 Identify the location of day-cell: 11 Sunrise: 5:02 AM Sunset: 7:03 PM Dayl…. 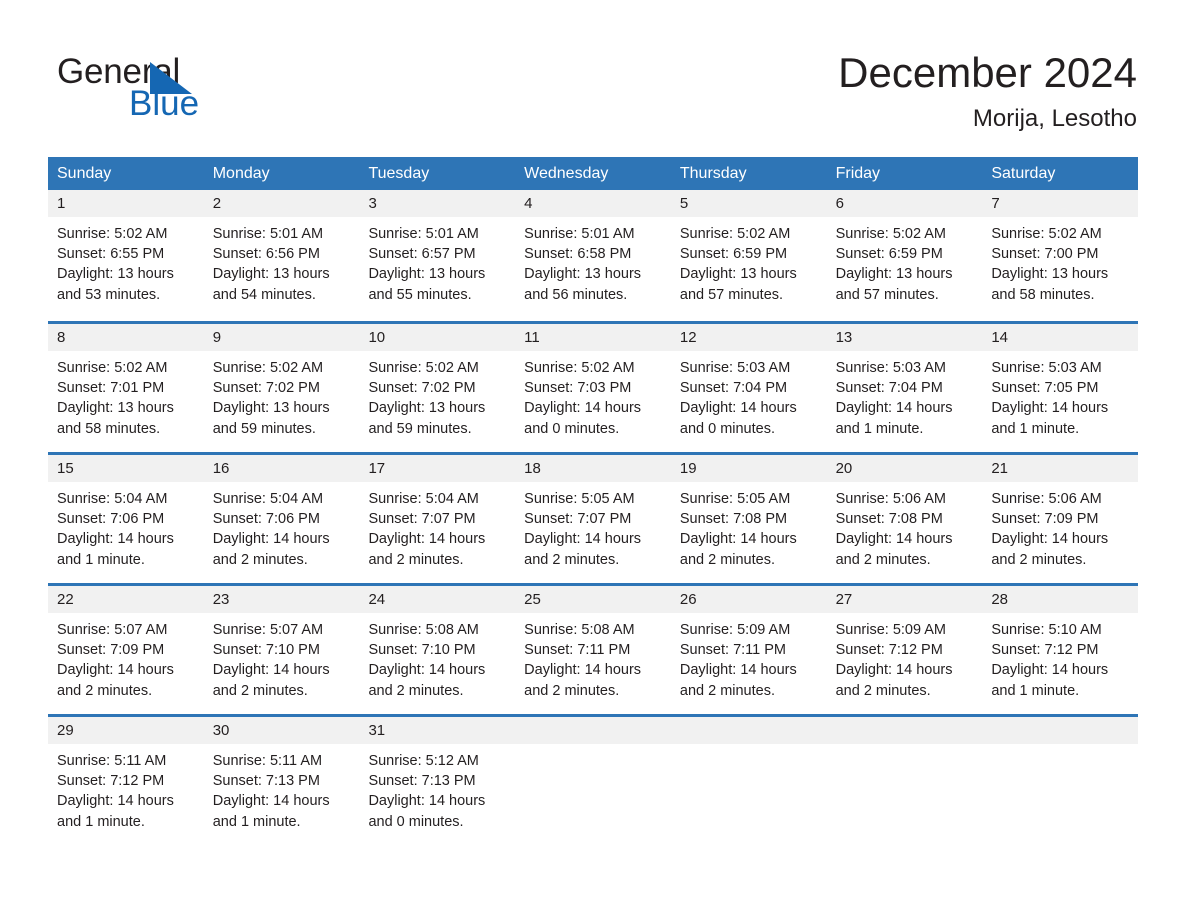
(593, 388).